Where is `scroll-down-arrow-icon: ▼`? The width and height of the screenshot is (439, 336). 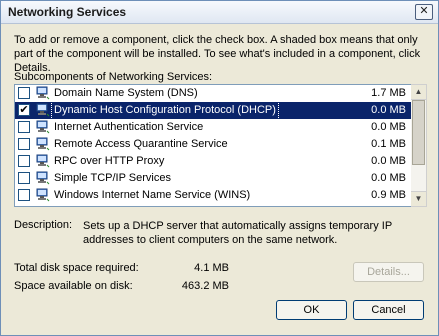 scroll-down-arrow-icon: ▼ is located at coordinates (418, 198).